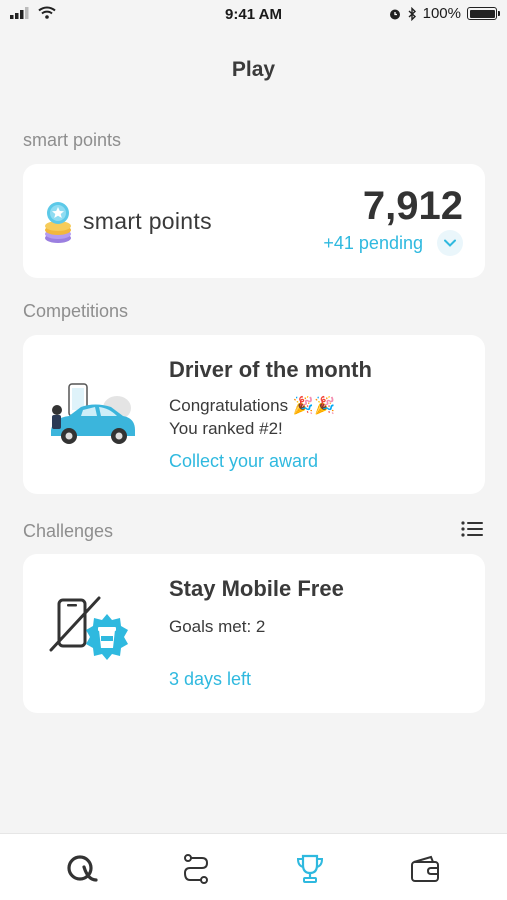 Image resolution: width=507 pixels, height=900 pixels. Describe the element at coordinates (217, 626) in the screenshot. I see `challenge-goals: Goals met: 2` at that location.